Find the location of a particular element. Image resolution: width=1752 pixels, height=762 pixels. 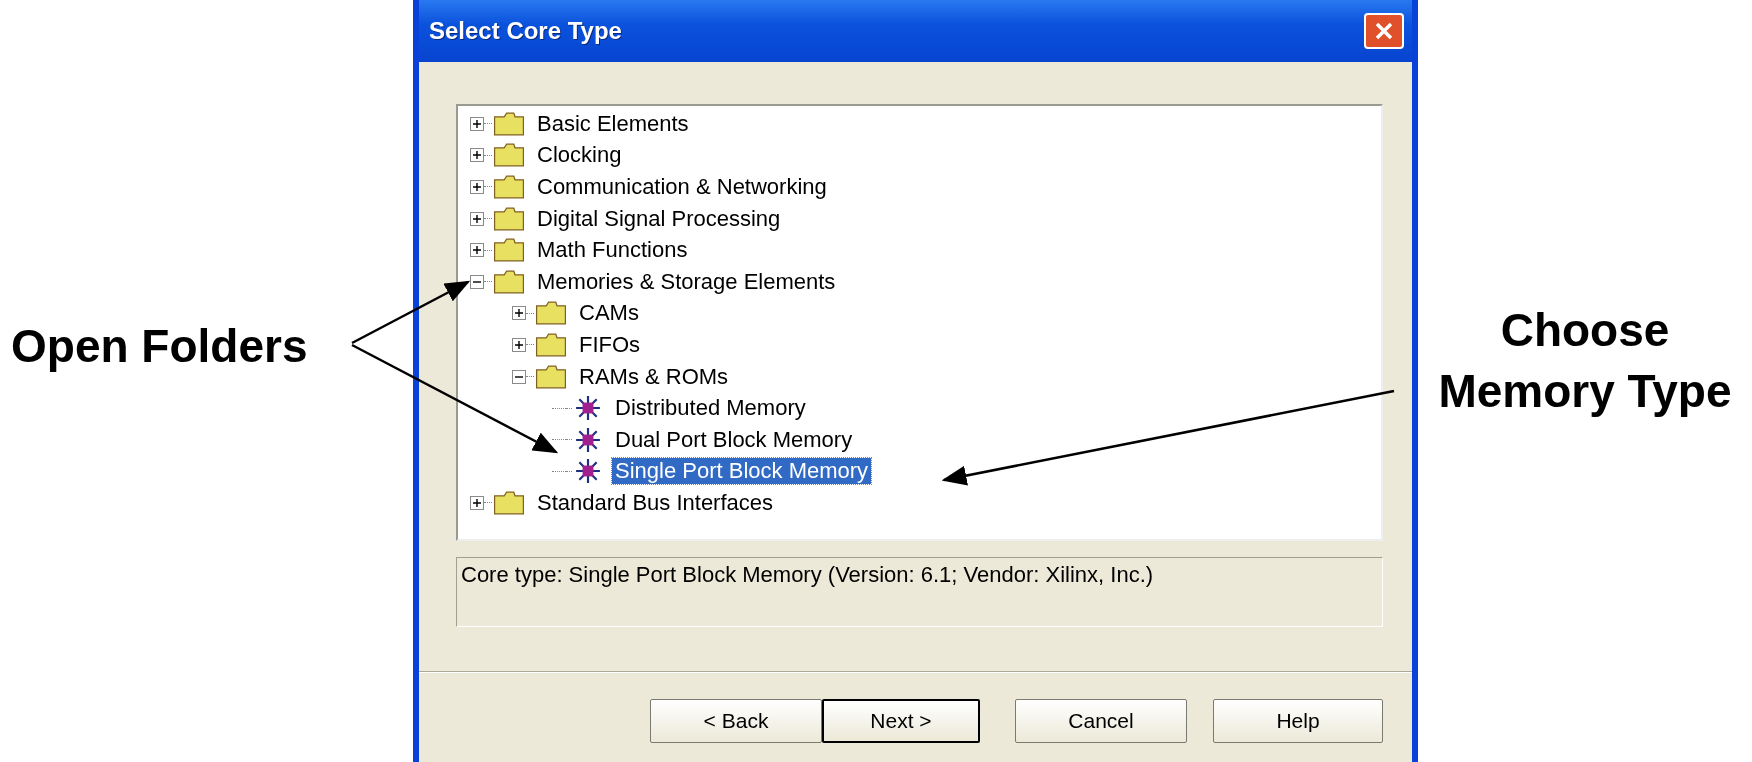

tree-item: Dual Port Block Memory is located at coordinates (734, 439).